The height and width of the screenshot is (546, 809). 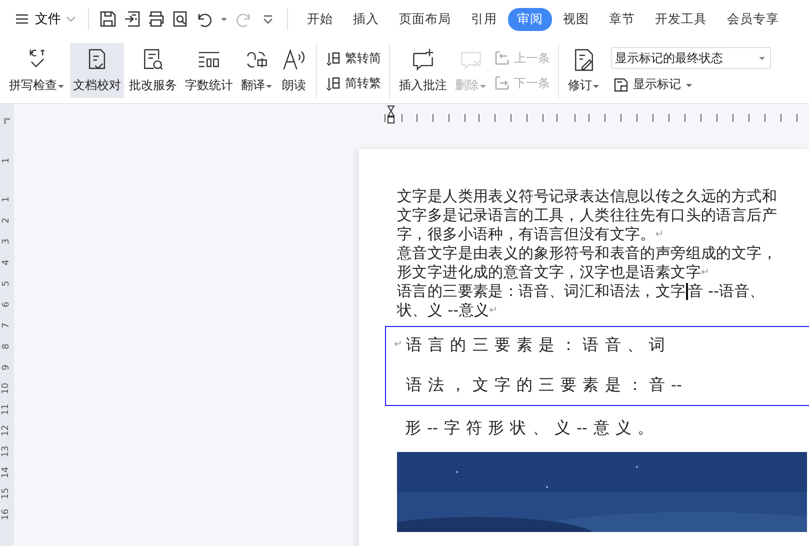 What do you see at coordinates (6, 494) in the screenshot?
I see `ruler-number: 15` at bounding box center [6, 494].